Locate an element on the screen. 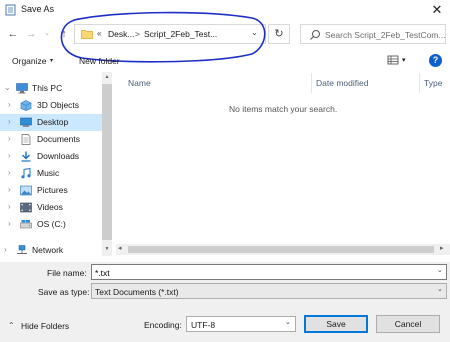 The image size is (450, 342). recent-locations-dropdown: ⌄ is located at coordinates (47, 34).